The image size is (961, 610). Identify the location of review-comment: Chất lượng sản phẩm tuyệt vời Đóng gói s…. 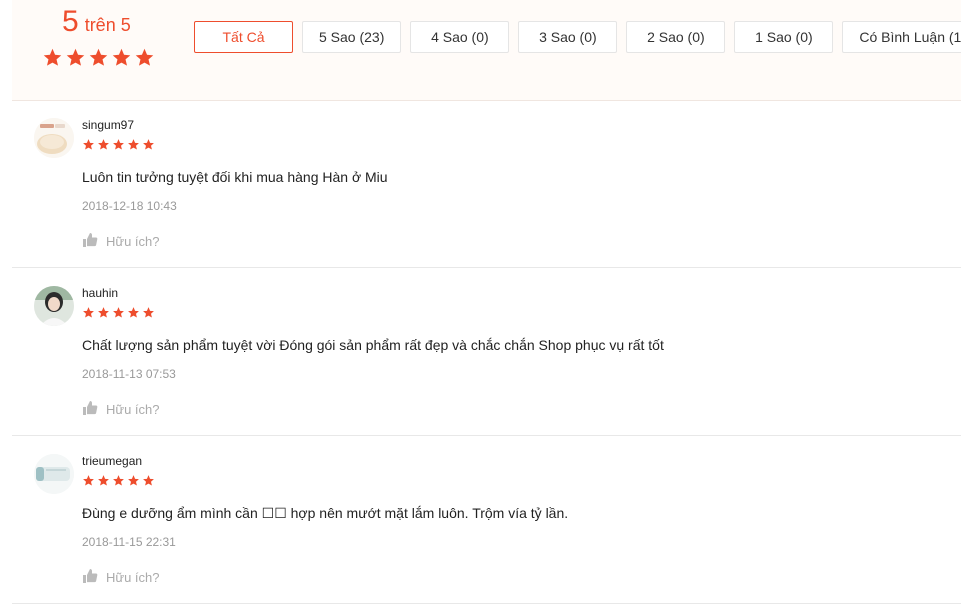
(373, 345).